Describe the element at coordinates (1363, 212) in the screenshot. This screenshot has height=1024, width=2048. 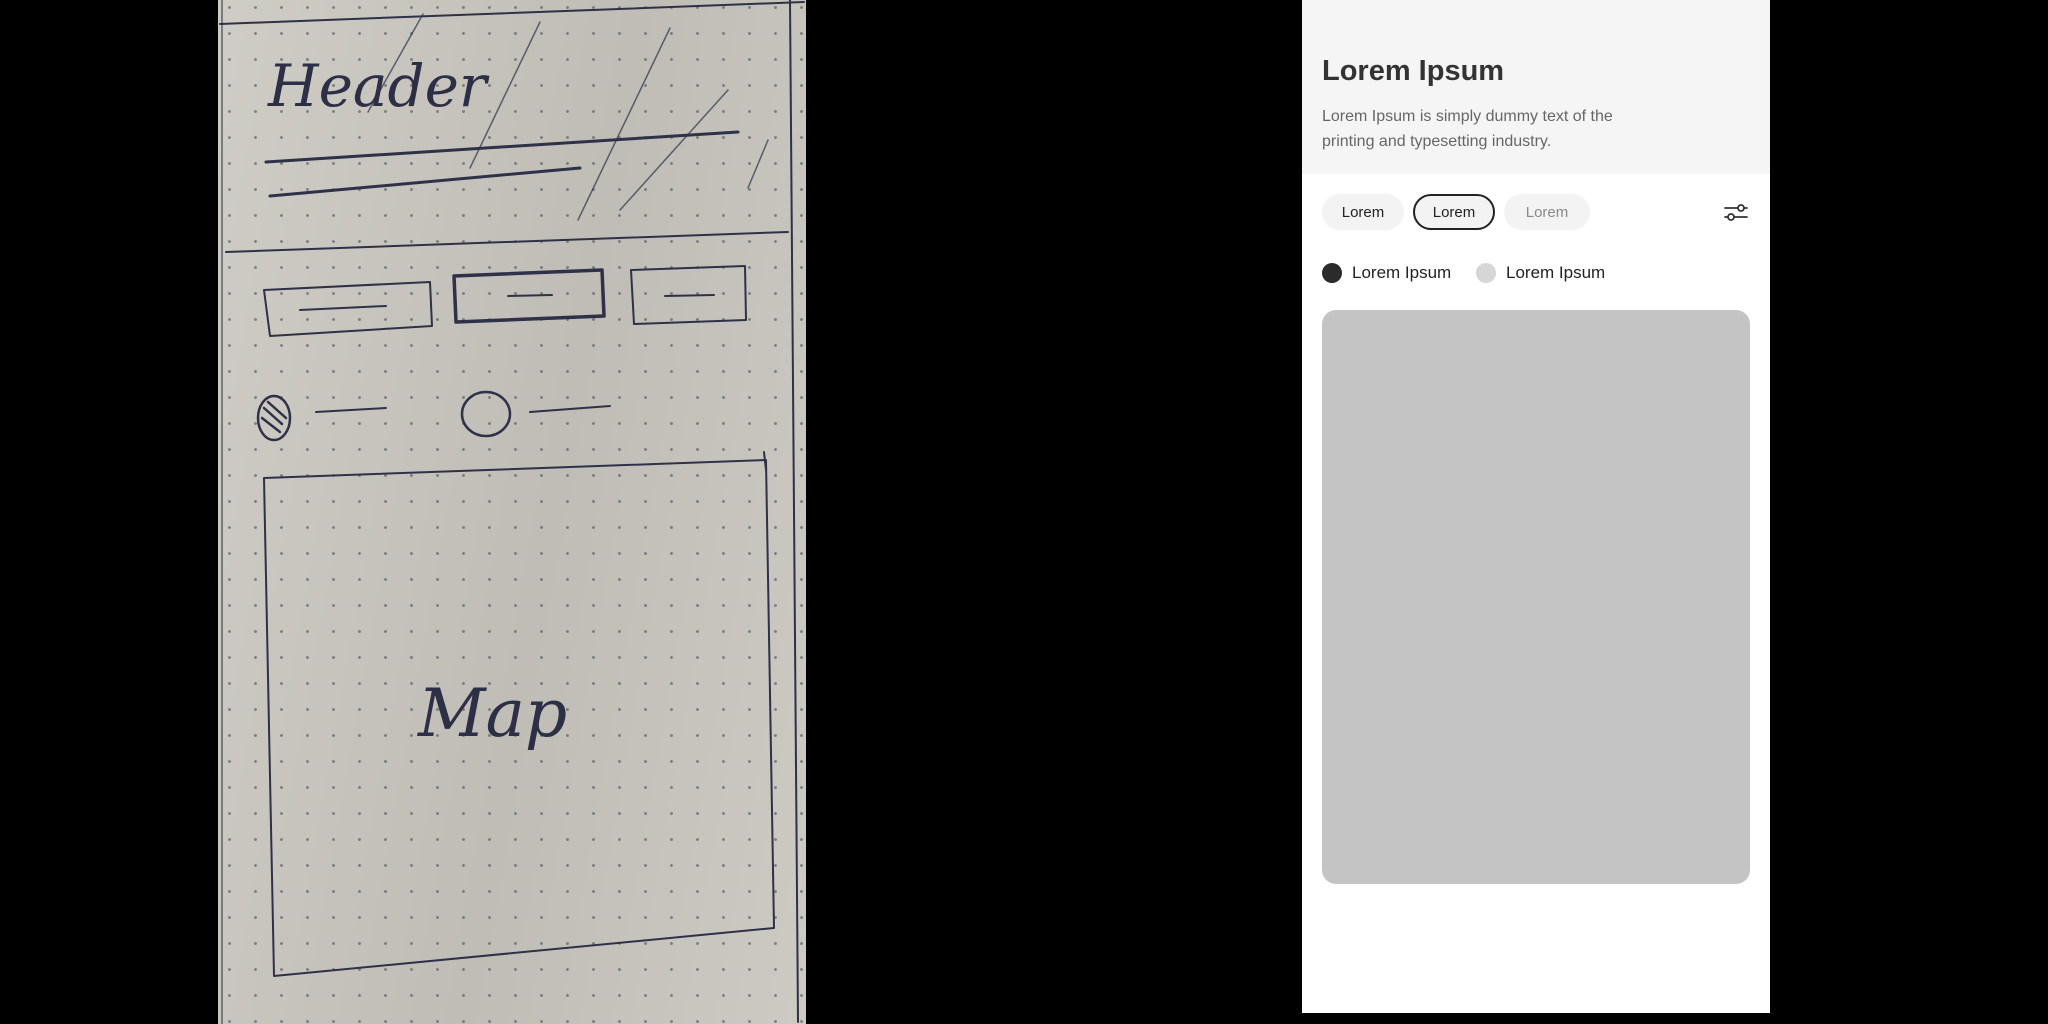
I see `filter-chip-1: Lorem` at that location.